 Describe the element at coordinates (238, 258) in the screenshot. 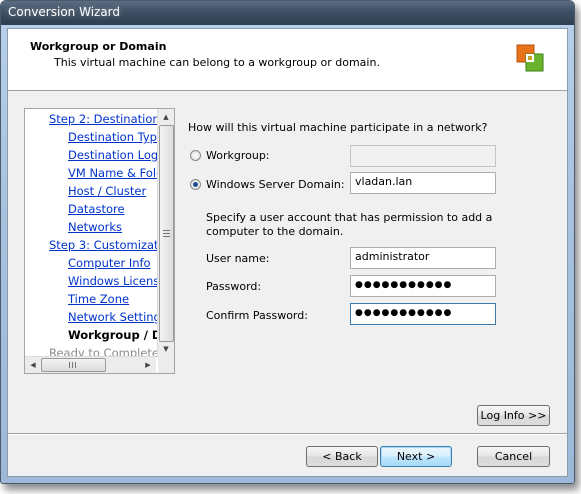

I see `username-label: User name:` at that location.